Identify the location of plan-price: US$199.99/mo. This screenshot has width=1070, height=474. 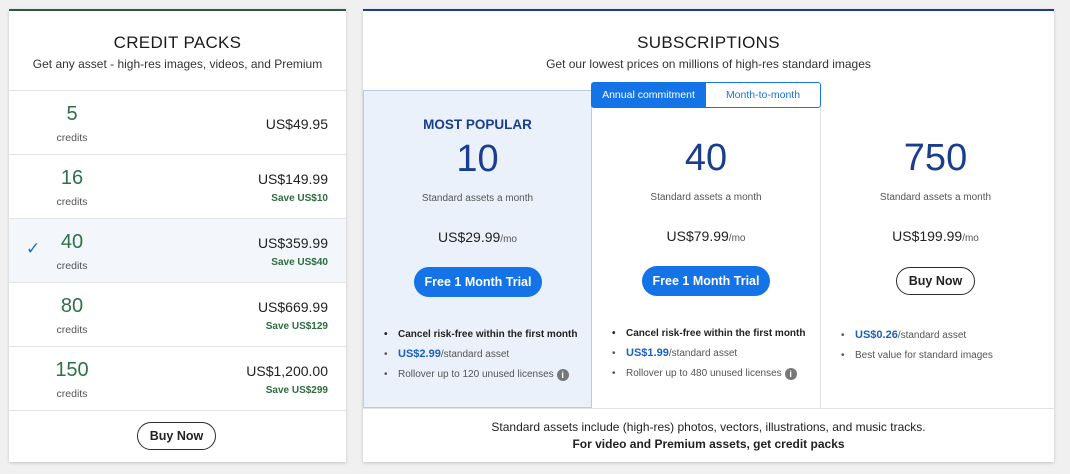
(935, 236).